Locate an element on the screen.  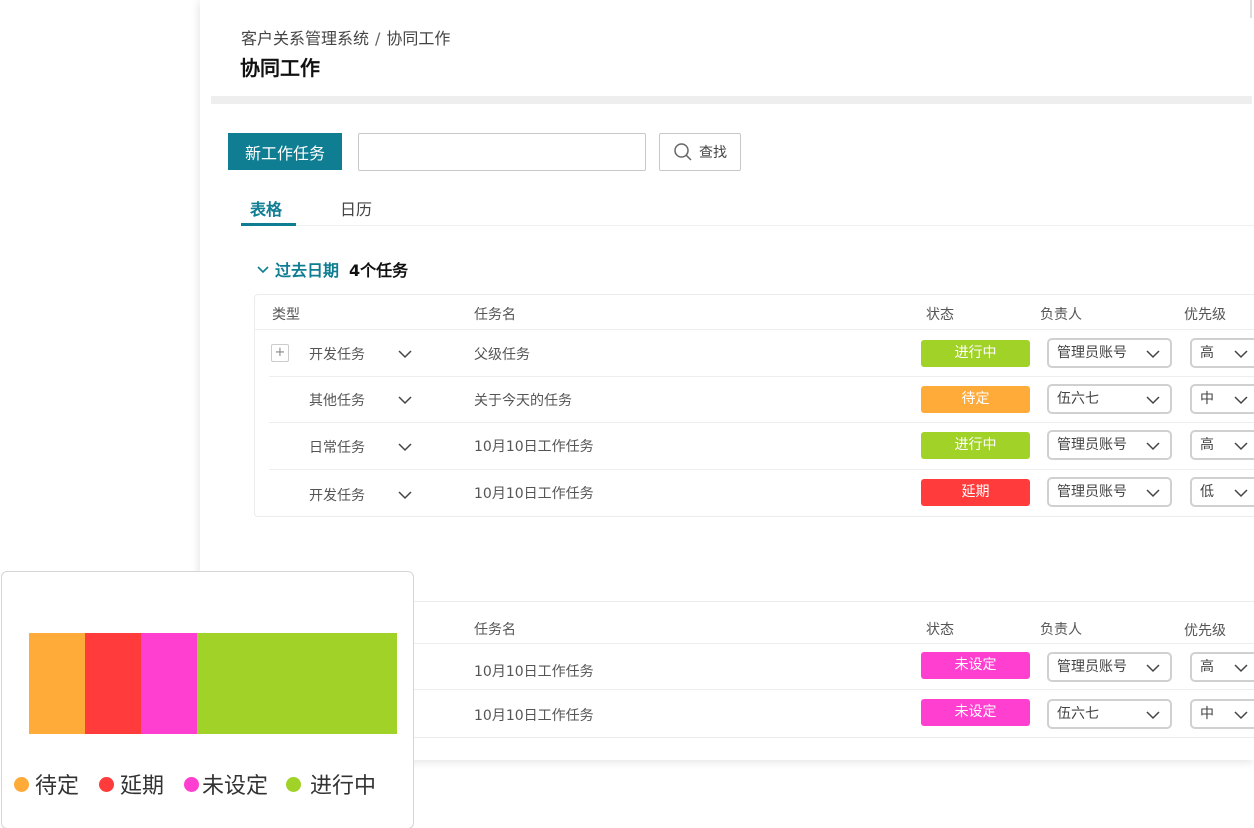
legend-item-in-progress: 进行中 is located at coordinates (331, 784).